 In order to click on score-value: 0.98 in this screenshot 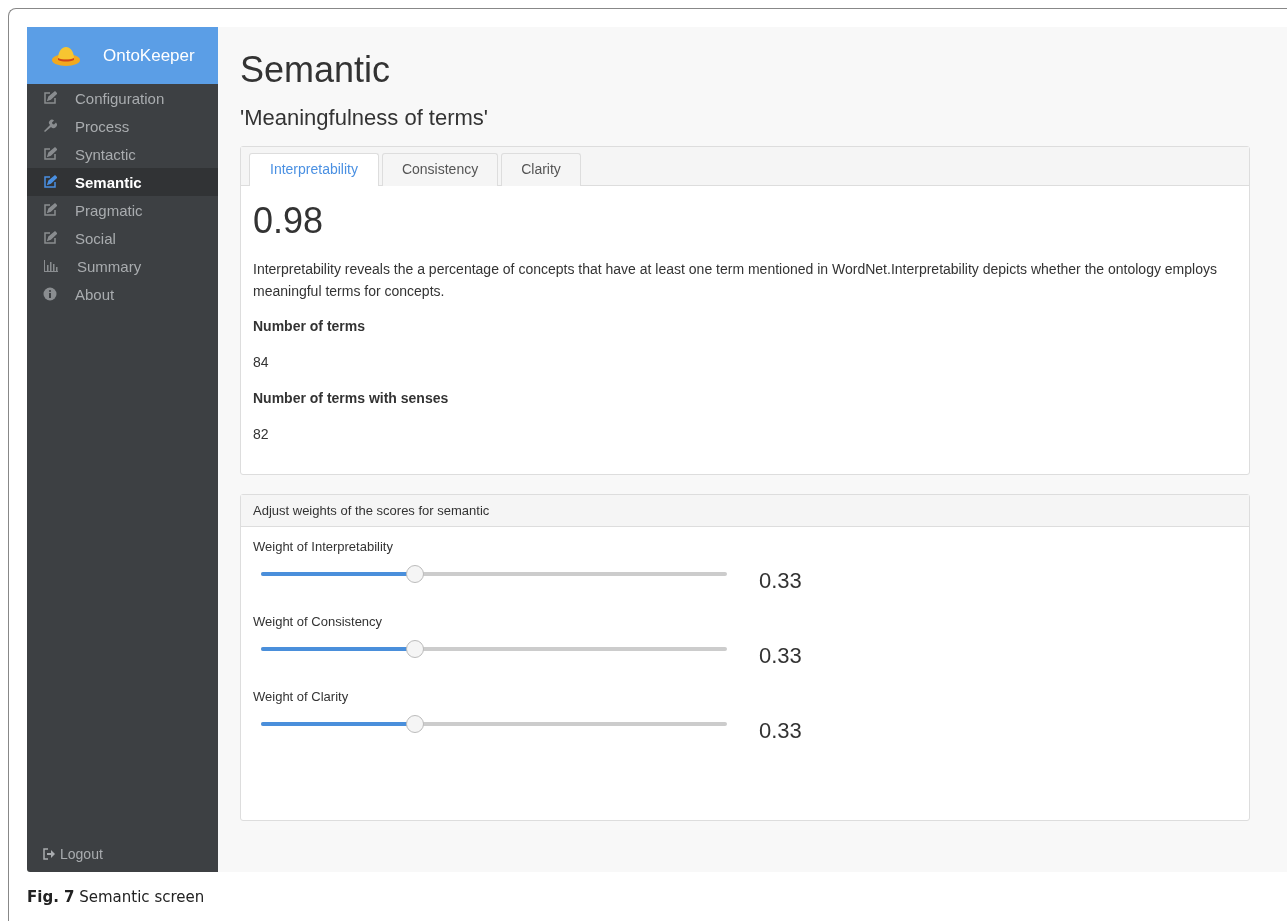, I will do `click(289, 221)`.